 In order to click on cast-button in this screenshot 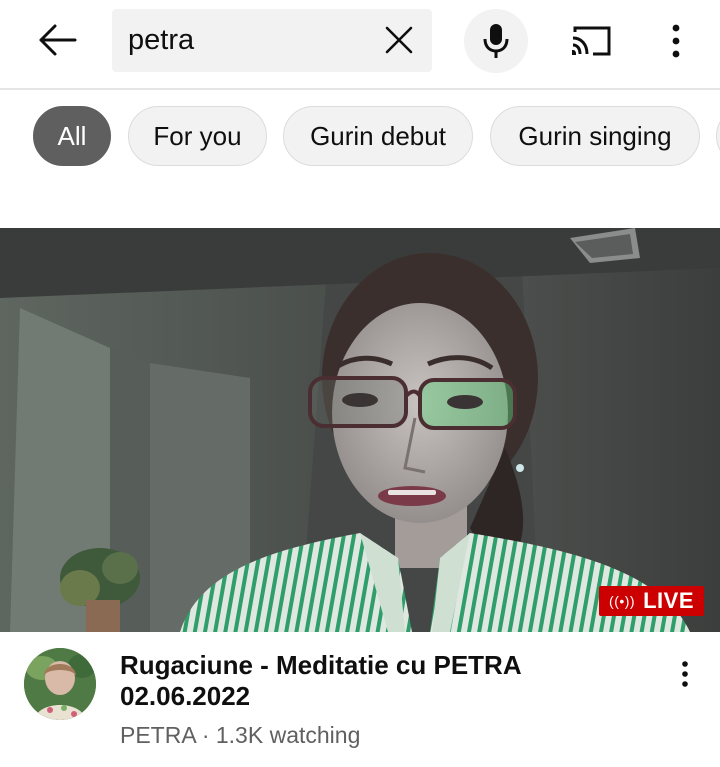, I will do `click(591, 41)`.